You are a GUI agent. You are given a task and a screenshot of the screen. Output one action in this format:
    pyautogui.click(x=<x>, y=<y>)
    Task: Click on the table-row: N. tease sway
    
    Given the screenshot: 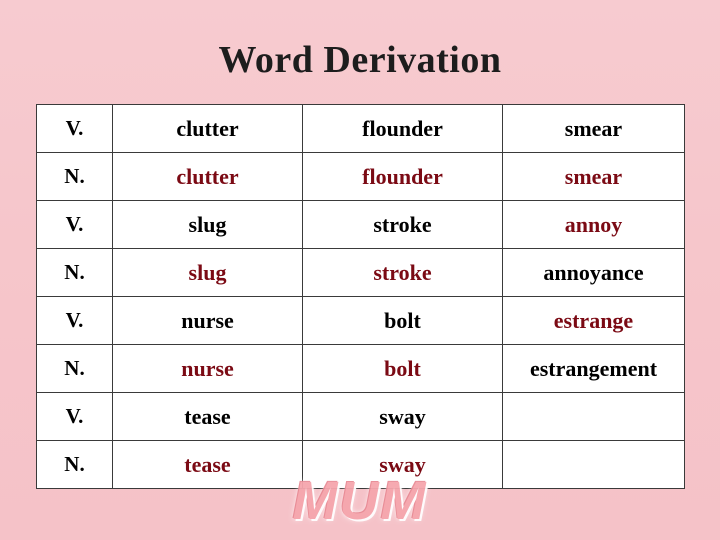 What is the action you would take?
    pyautogui.click(x=360, y=464)
    